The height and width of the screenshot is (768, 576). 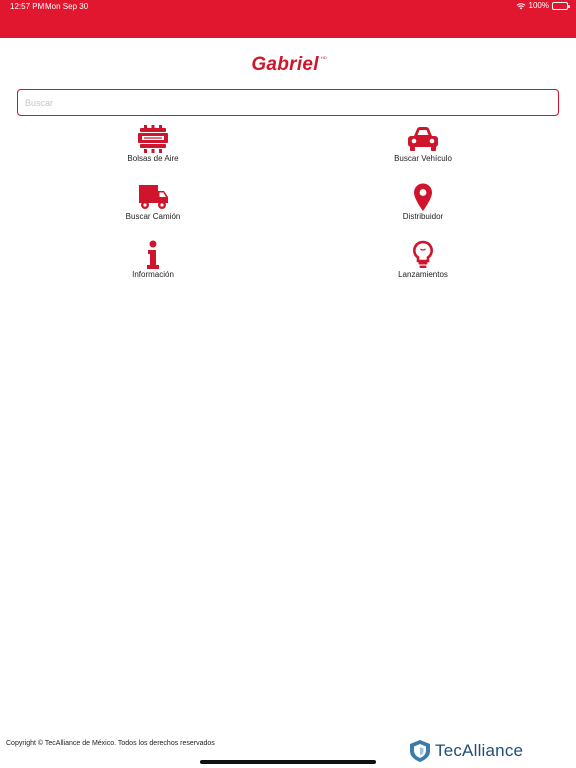 What do you see at coordinates (67, 6) in the screenshot?
I see `status-date: Mon Sep 30` at bounding box center [67, 6].